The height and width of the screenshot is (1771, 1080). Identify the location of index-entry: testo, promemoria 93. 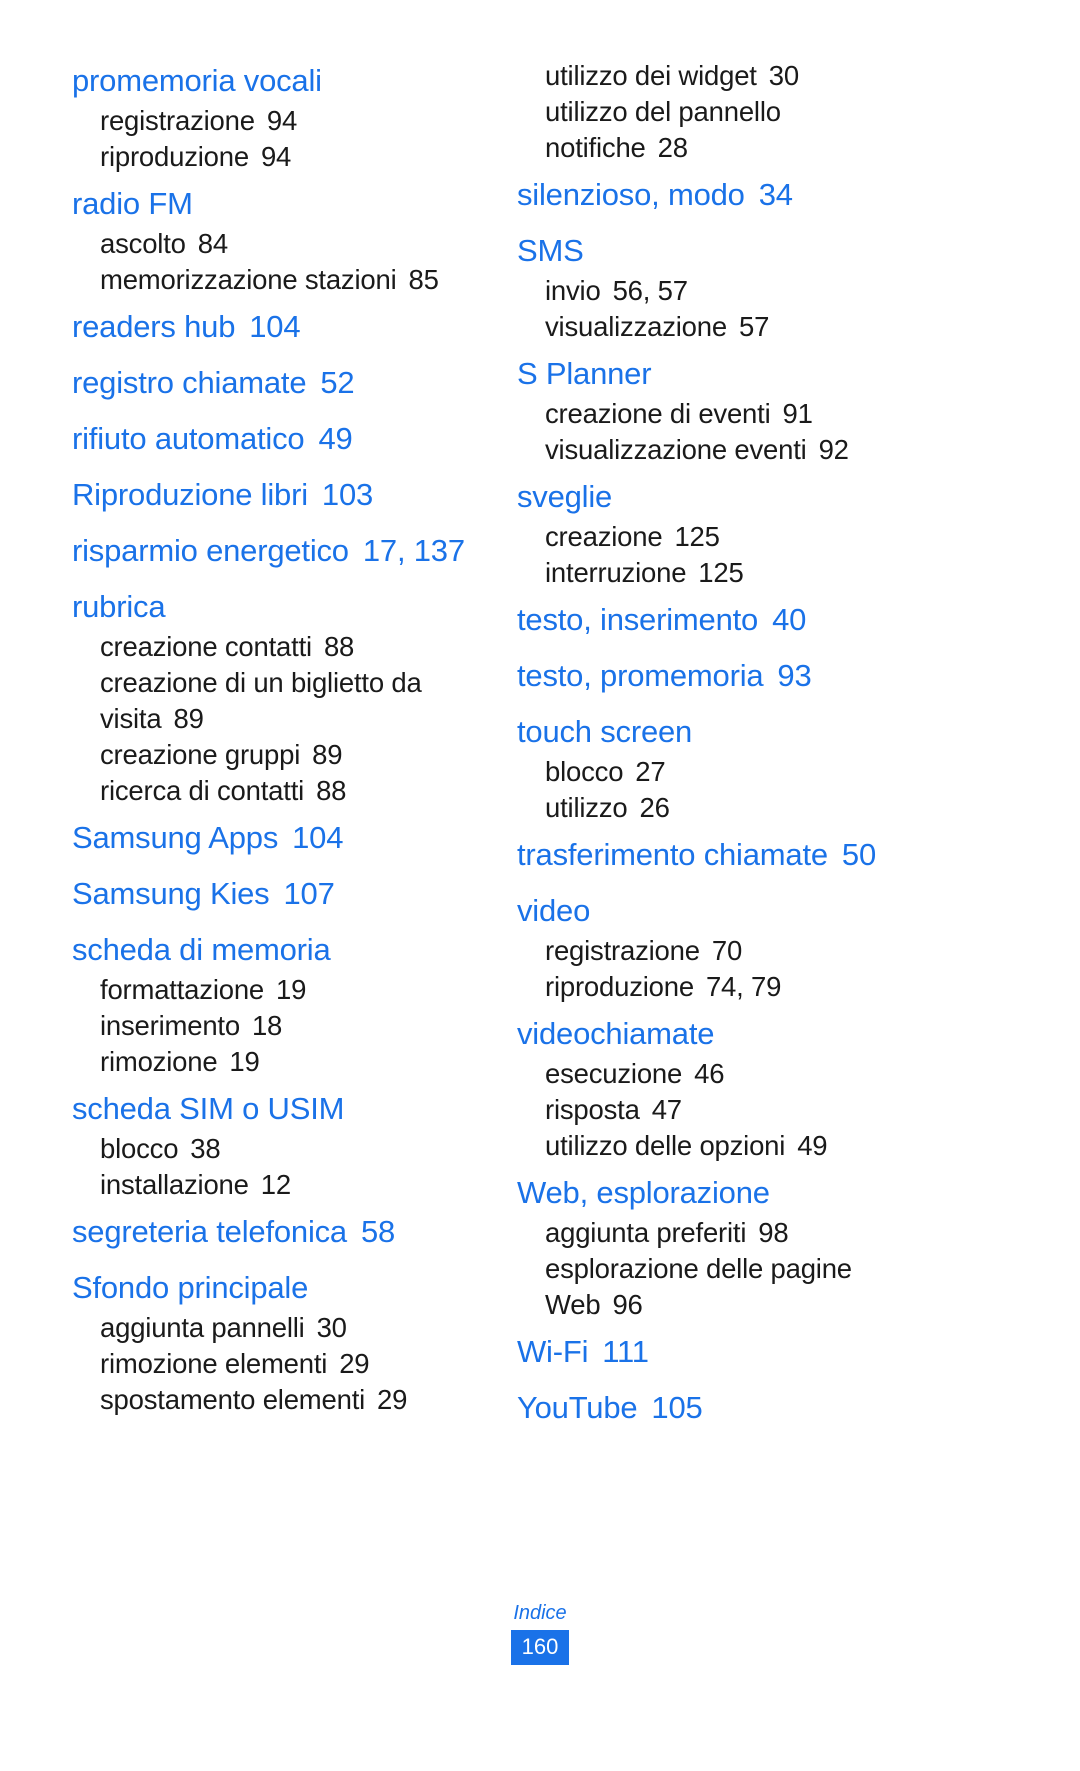
(719, 675).